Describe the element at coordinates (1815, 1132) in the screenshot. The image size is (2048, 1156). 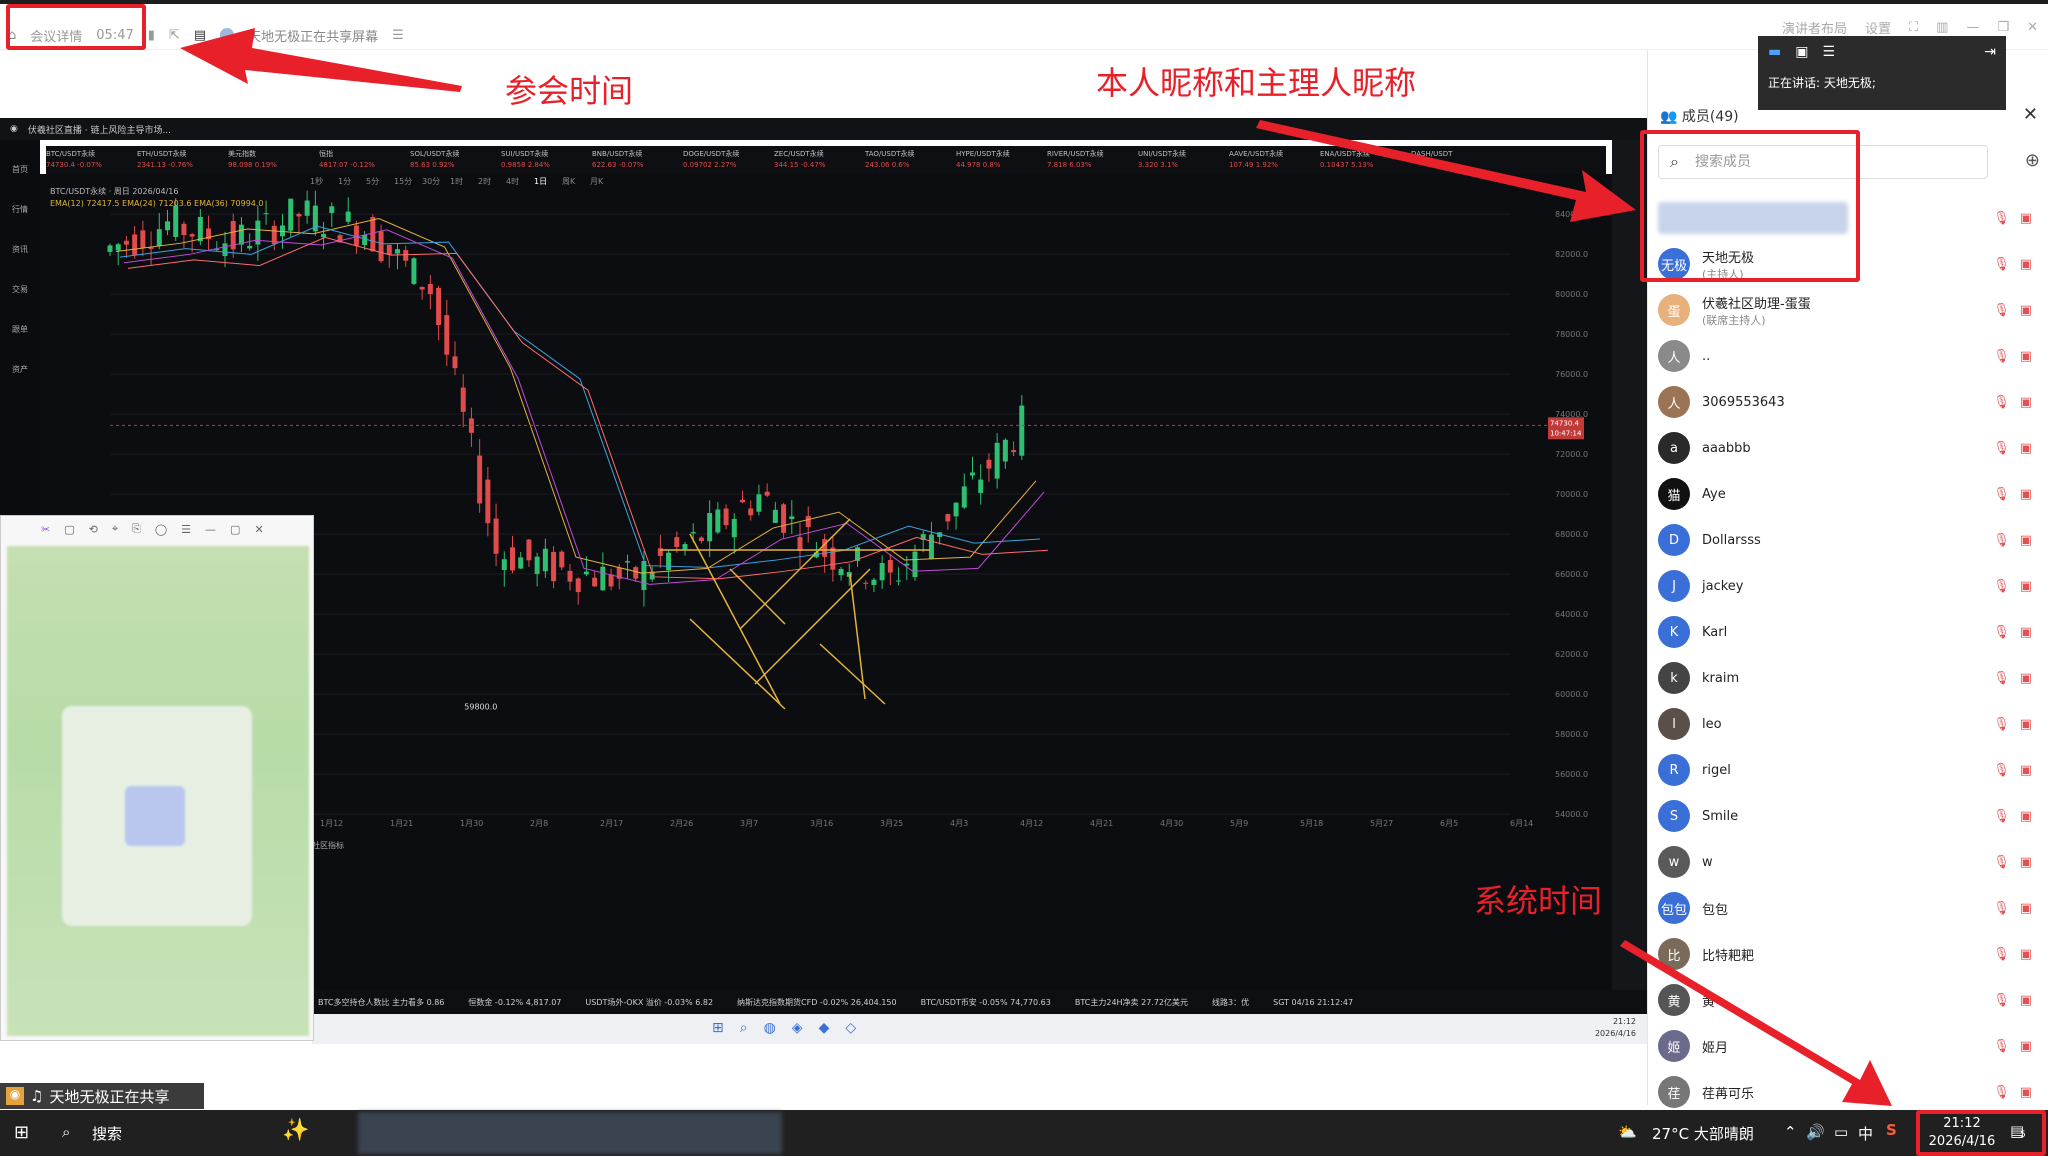
I see `volume-icon: 🔊` at that location.